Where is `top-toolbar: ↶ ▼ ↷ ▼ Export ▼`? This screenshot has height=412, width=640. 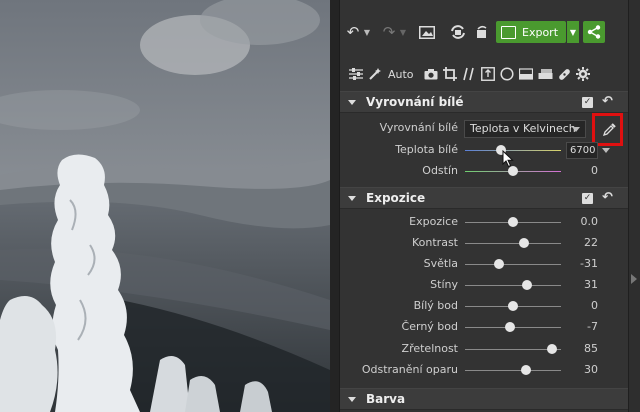 top-toolbar: ↶ ▼ ↷ ▼ Export ▼ is located at coordinates (484, 29).